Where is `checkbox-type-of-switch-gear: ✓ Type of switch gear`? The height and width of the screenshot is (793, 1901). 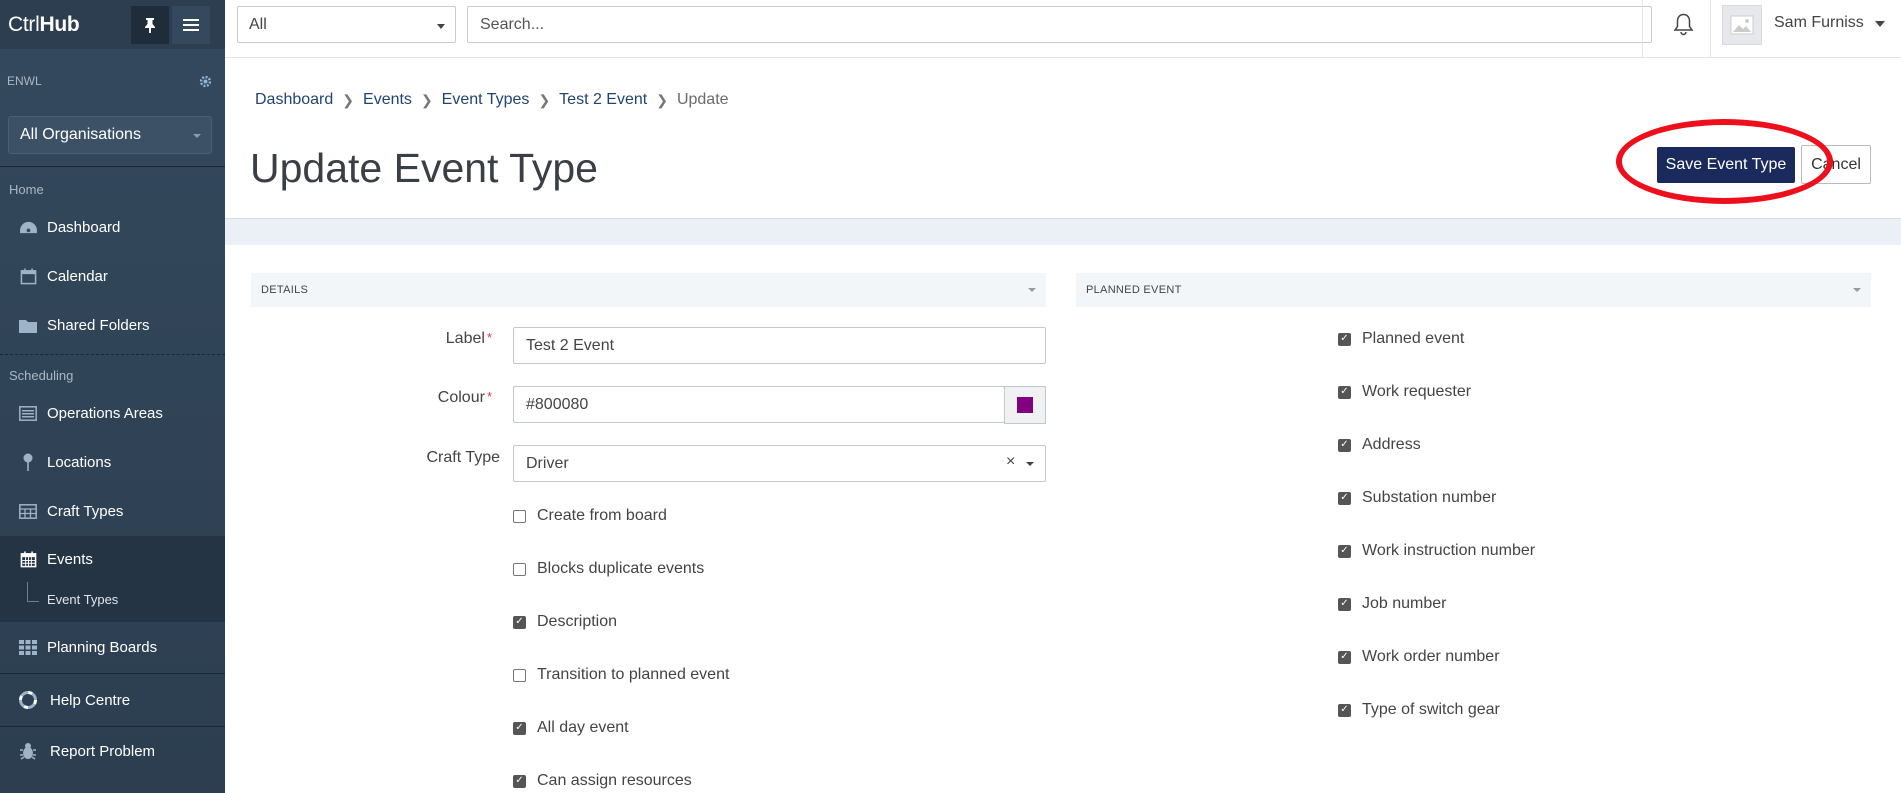
checkbox-type-of-switch-gear: ✓ Type of switch gear is located at coordinates (1419, 710).